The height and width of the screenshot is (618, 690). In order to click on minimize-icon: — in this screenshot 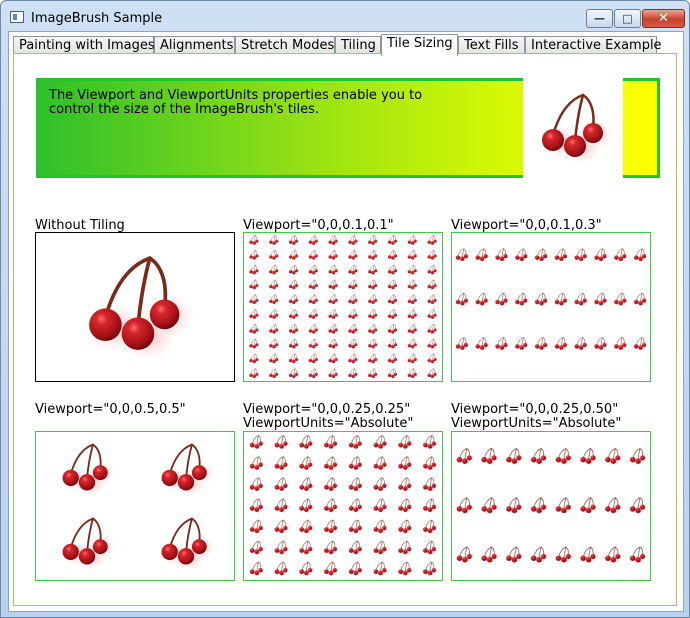, I will do `click(599, 18)`.